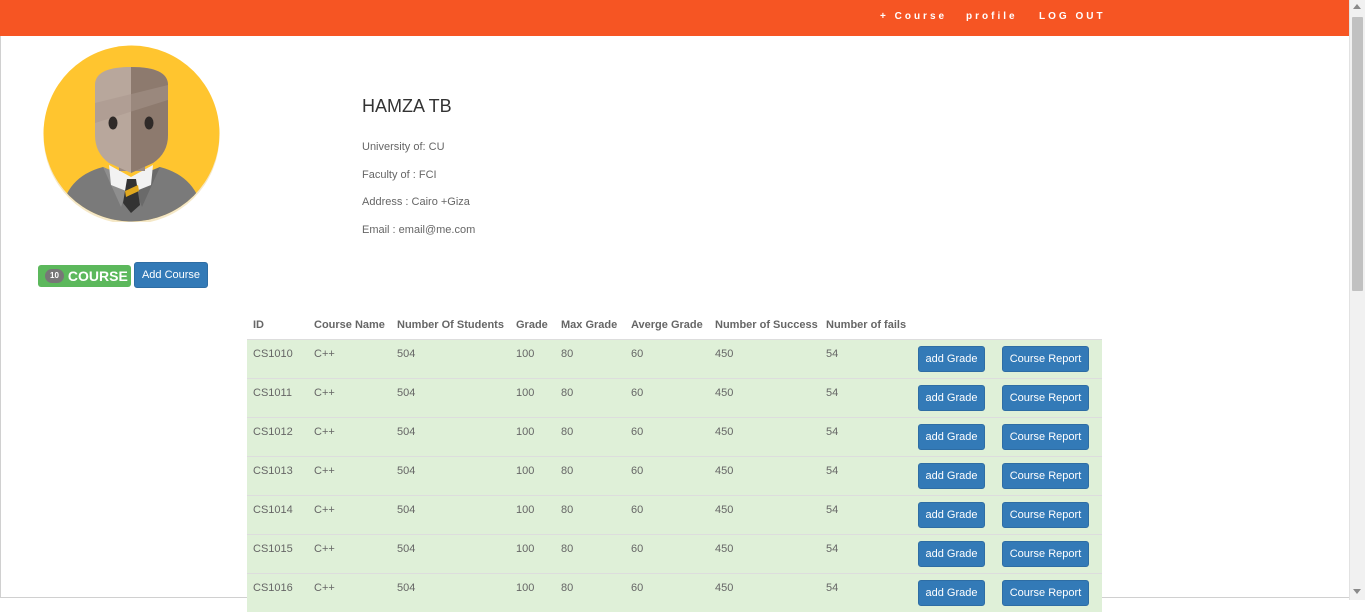 The image size is (1365, 612). I want to click on cell-id: CS1010, so click(273, 354).